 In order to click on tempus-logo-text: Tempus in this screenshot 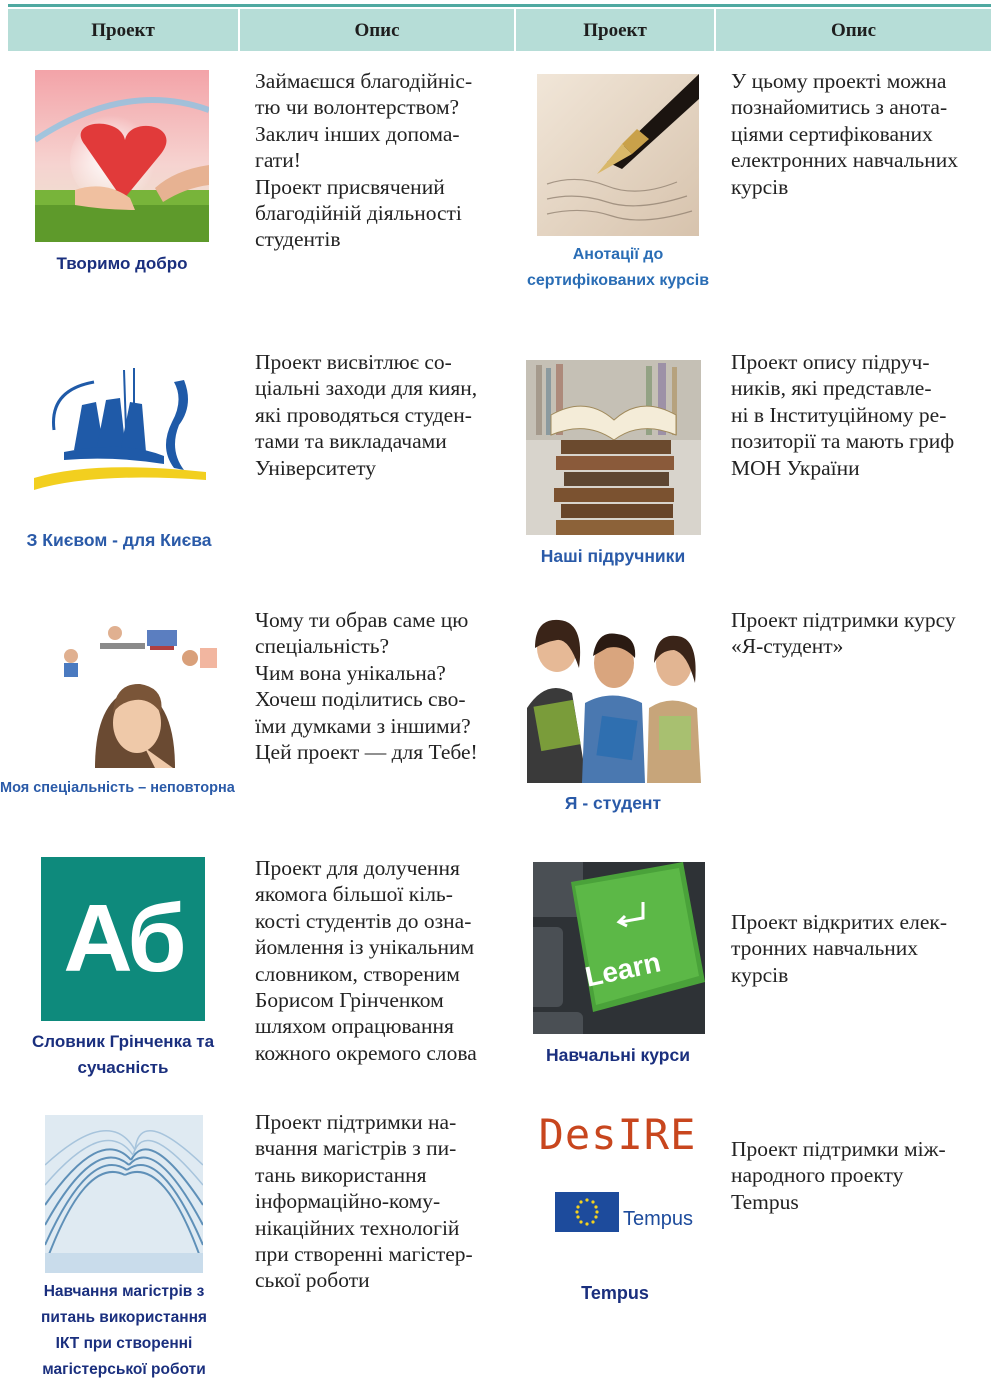, I will do `click(658, 1219)`.